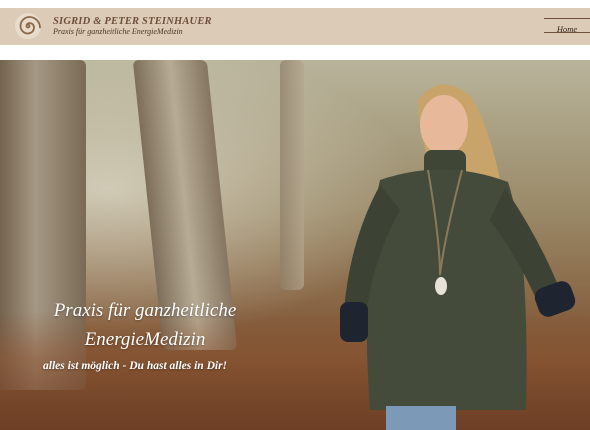 This screenshot has width=590, height=430. Describe the element at coordinates (132, 21) in the screenshot. I see `brand-name: SIGRID & PETER STEINHAUER` at that location.